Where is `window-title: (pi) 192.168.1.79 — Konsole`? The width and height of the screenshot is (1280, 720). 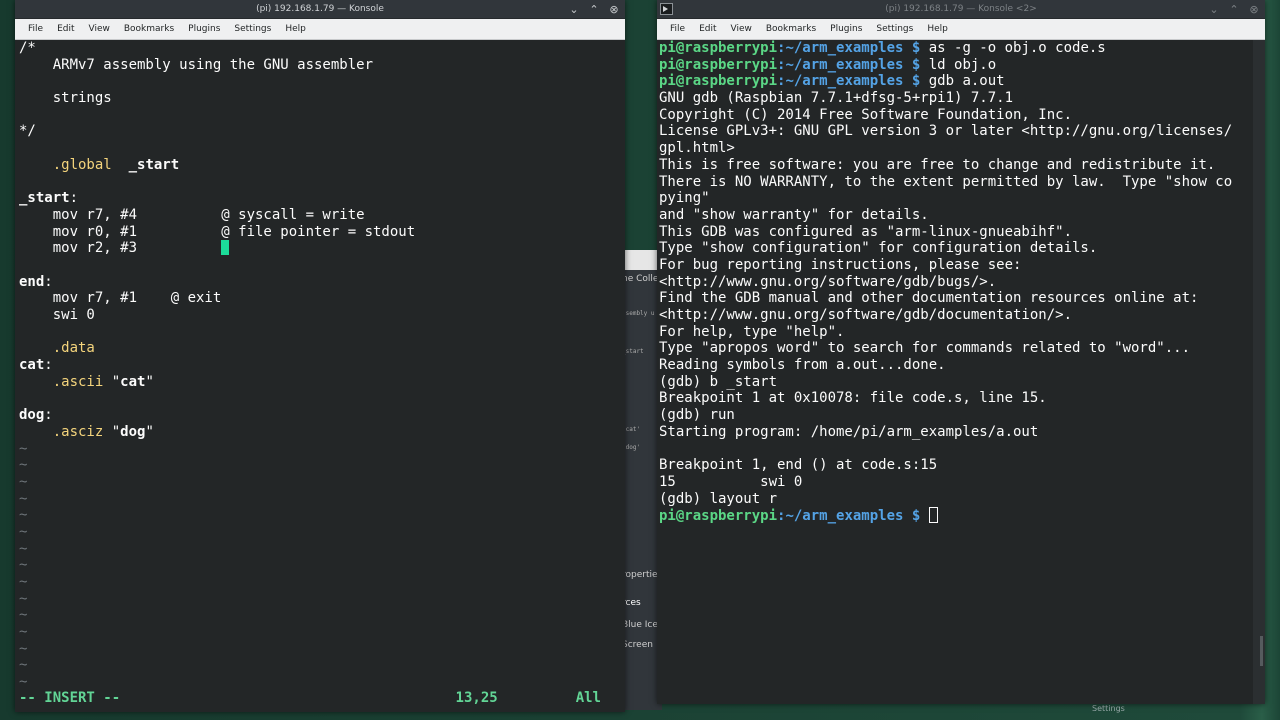
window-title: (pi) 192.168.1.79 — Konsole is located at coordinates (320, 9).